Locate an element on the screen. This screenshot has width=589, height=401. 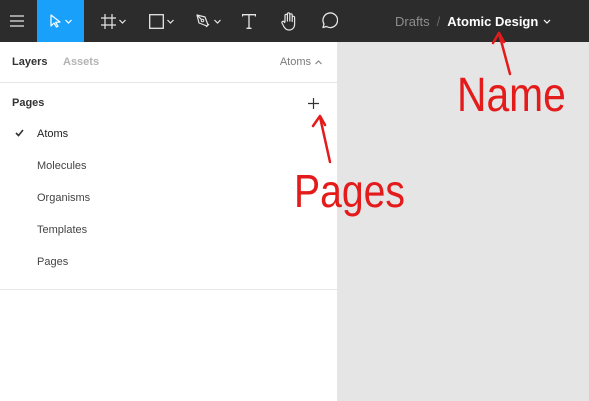
page-item-label: Pages is located at coordinates (53, 262).